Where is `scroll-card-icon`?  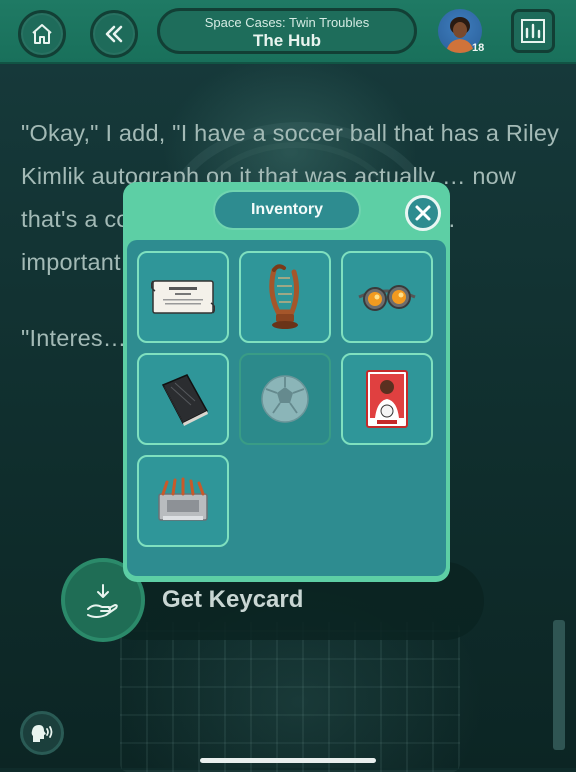
scroll-card-icon is located at coordinates (183, 297).